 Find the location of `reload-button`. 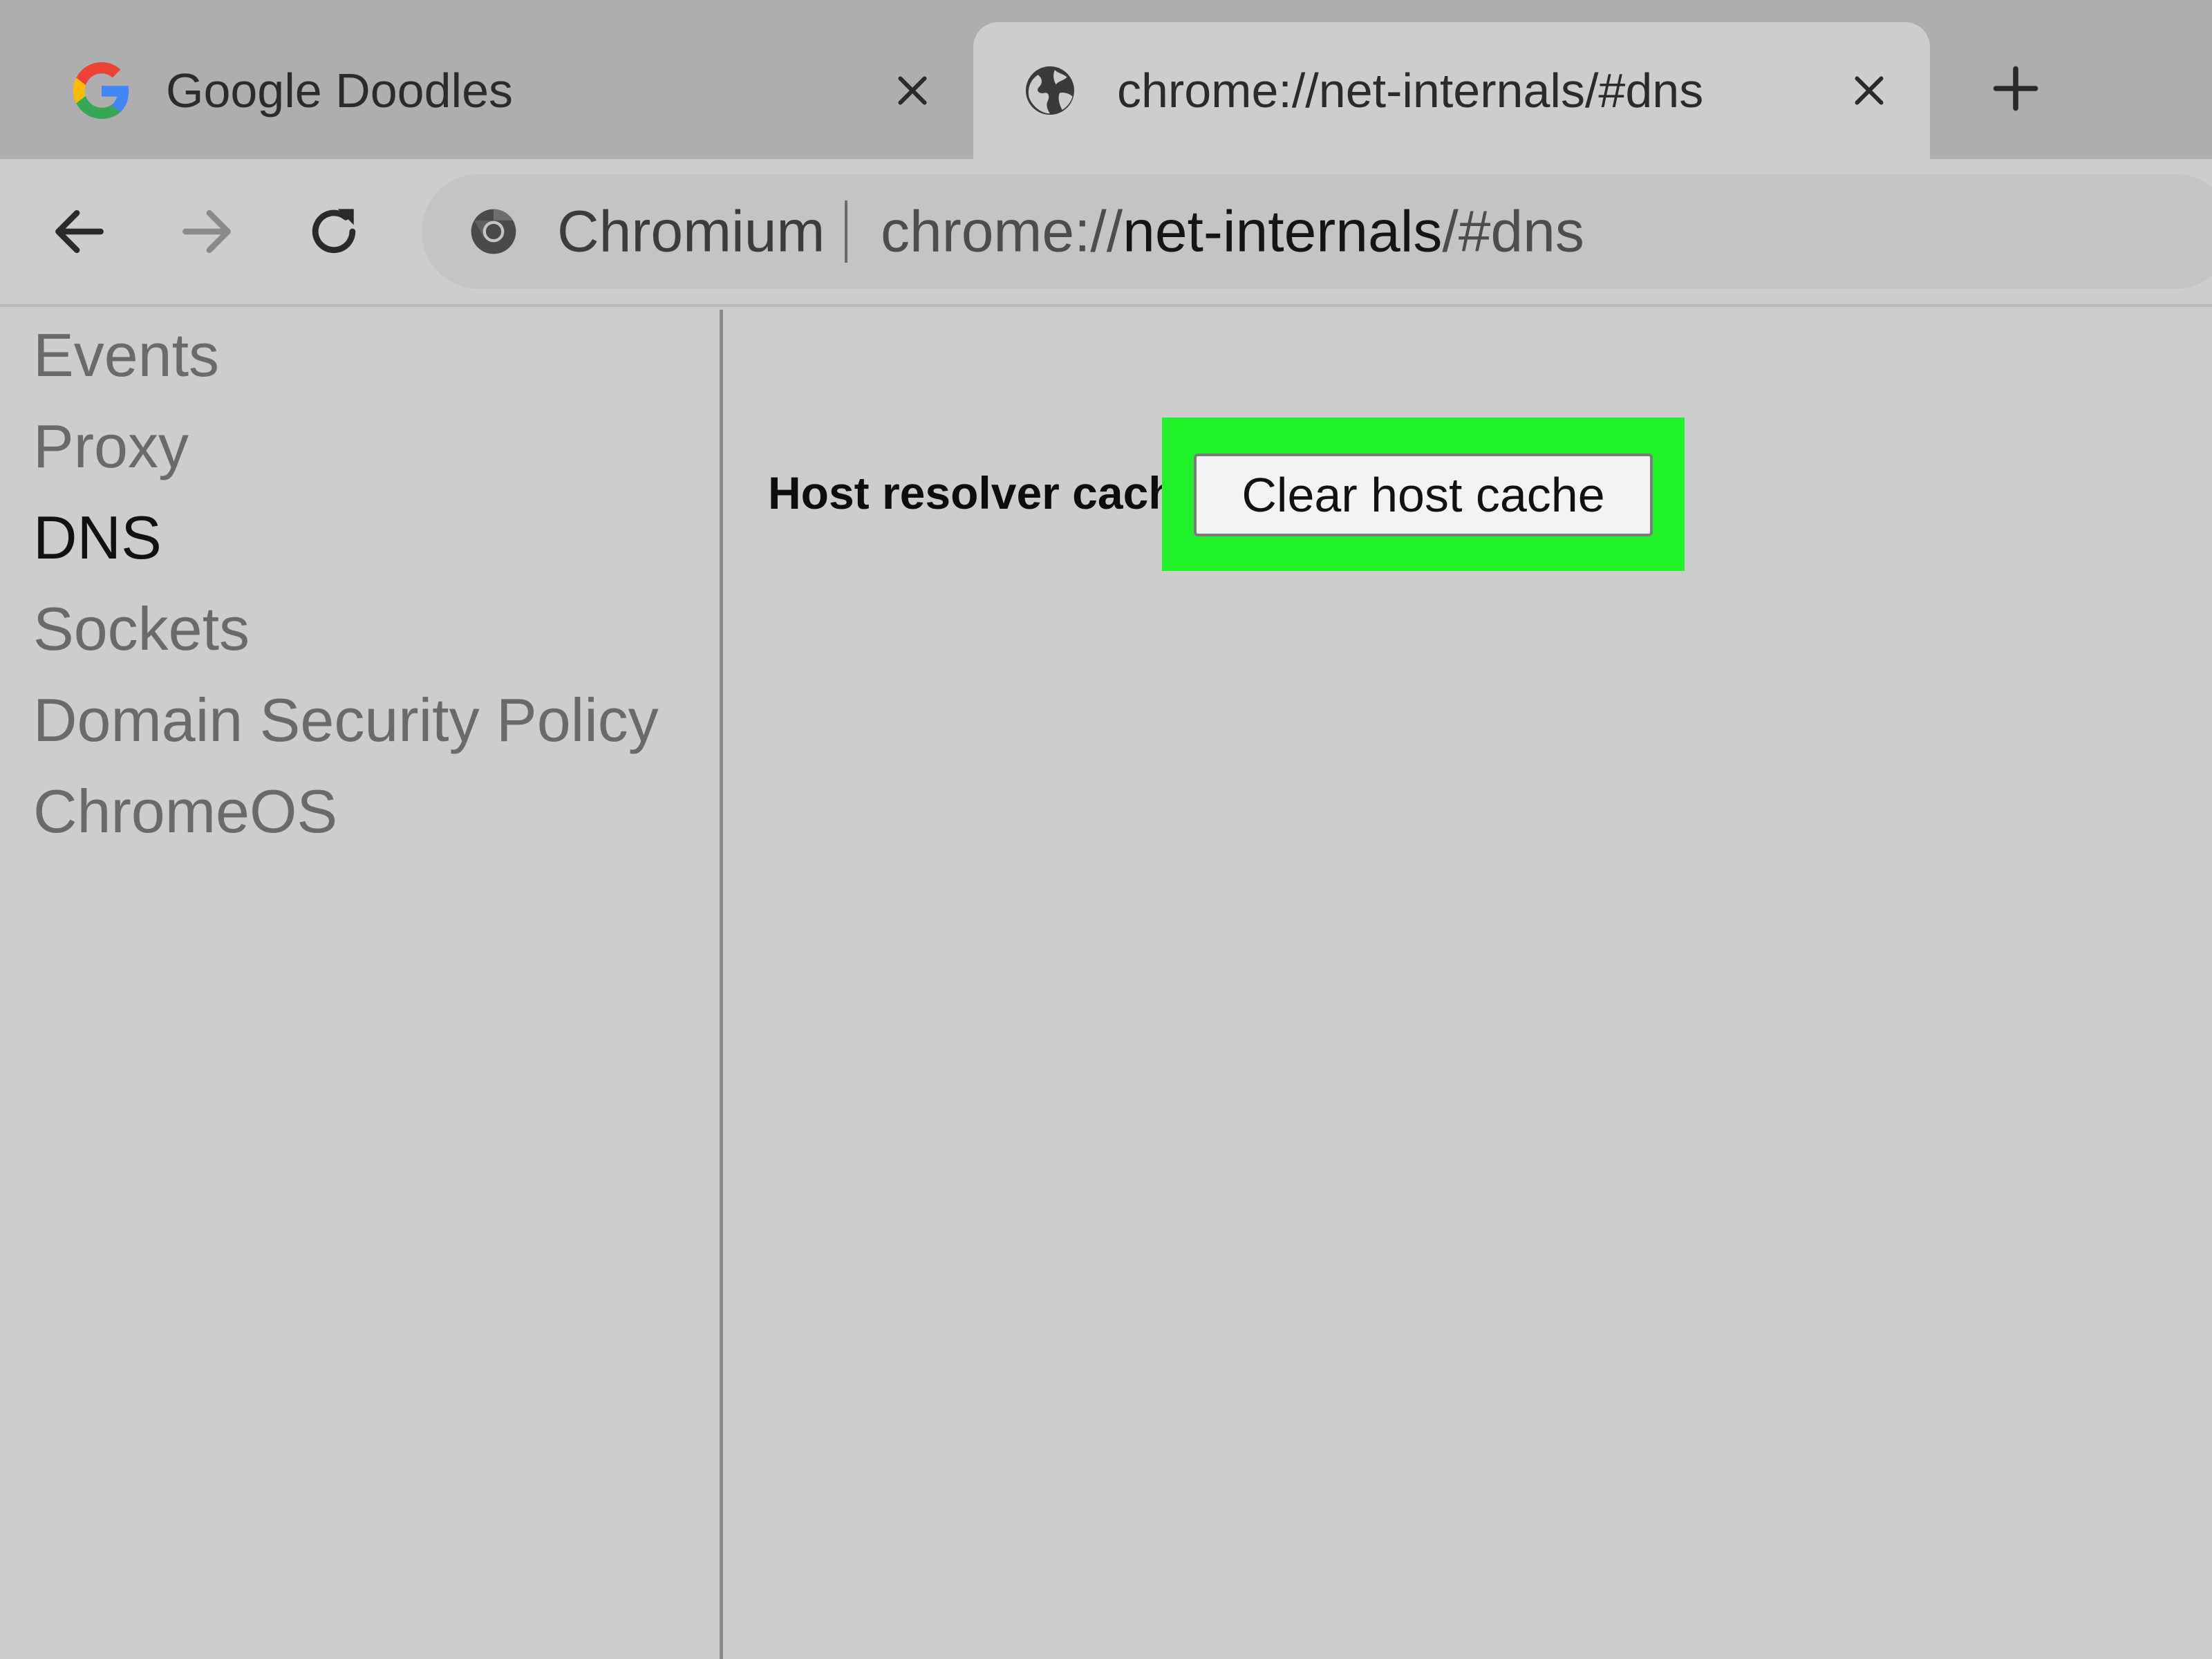

reload-button is located at coordinates (334, 232).